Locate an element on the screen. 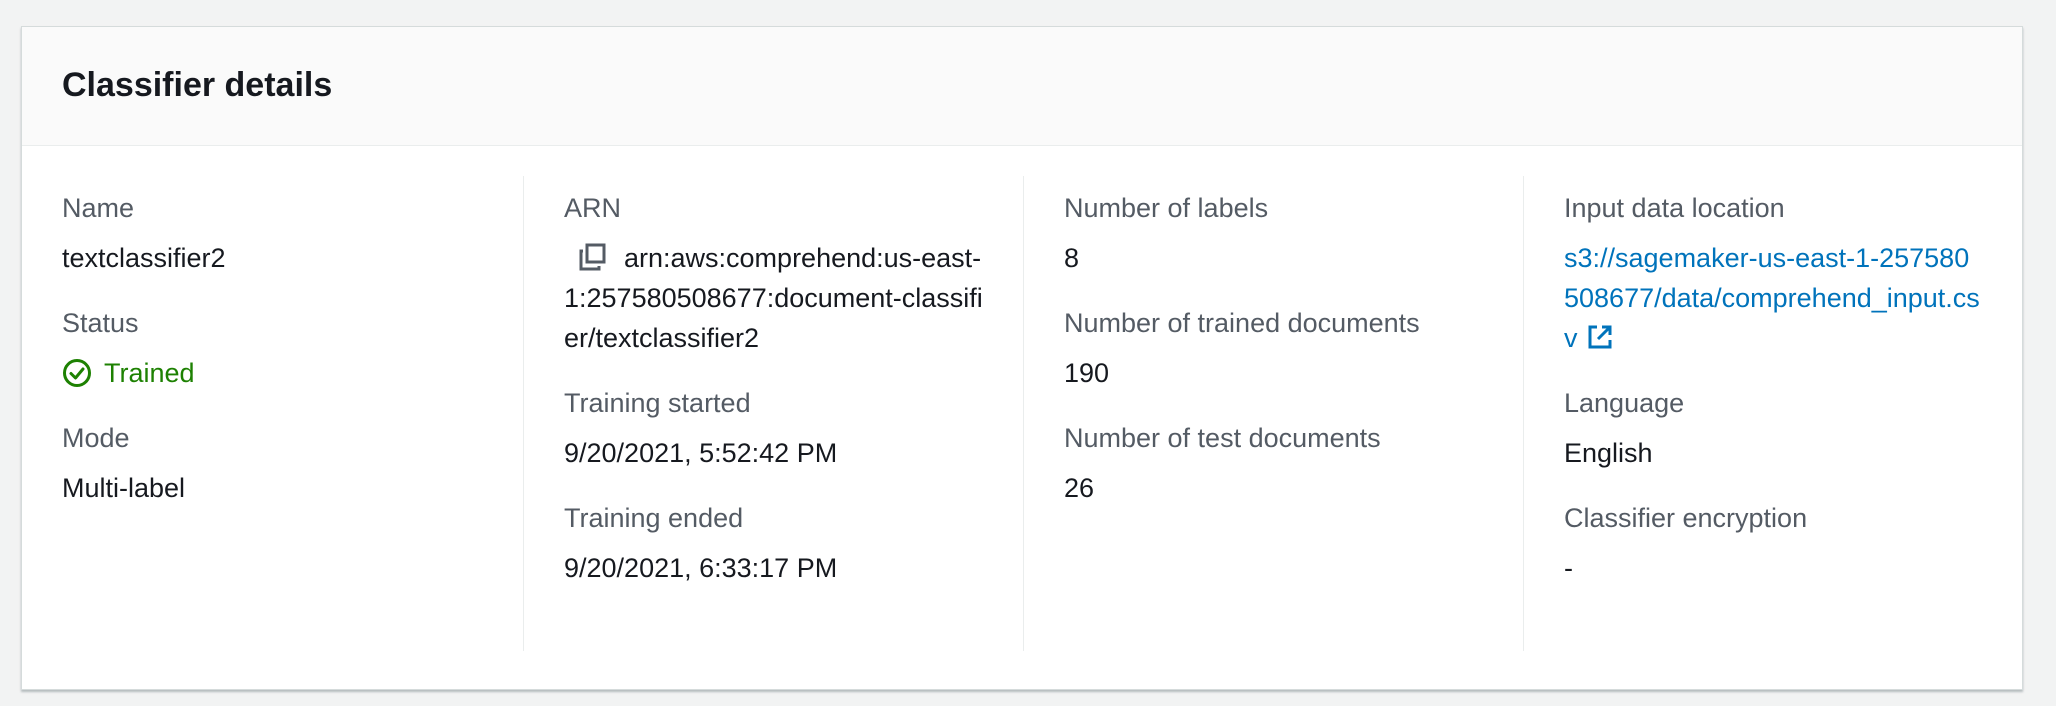 The image size is (2056, 706). panel-title: Classifier details is located at coordinates (197, 85).